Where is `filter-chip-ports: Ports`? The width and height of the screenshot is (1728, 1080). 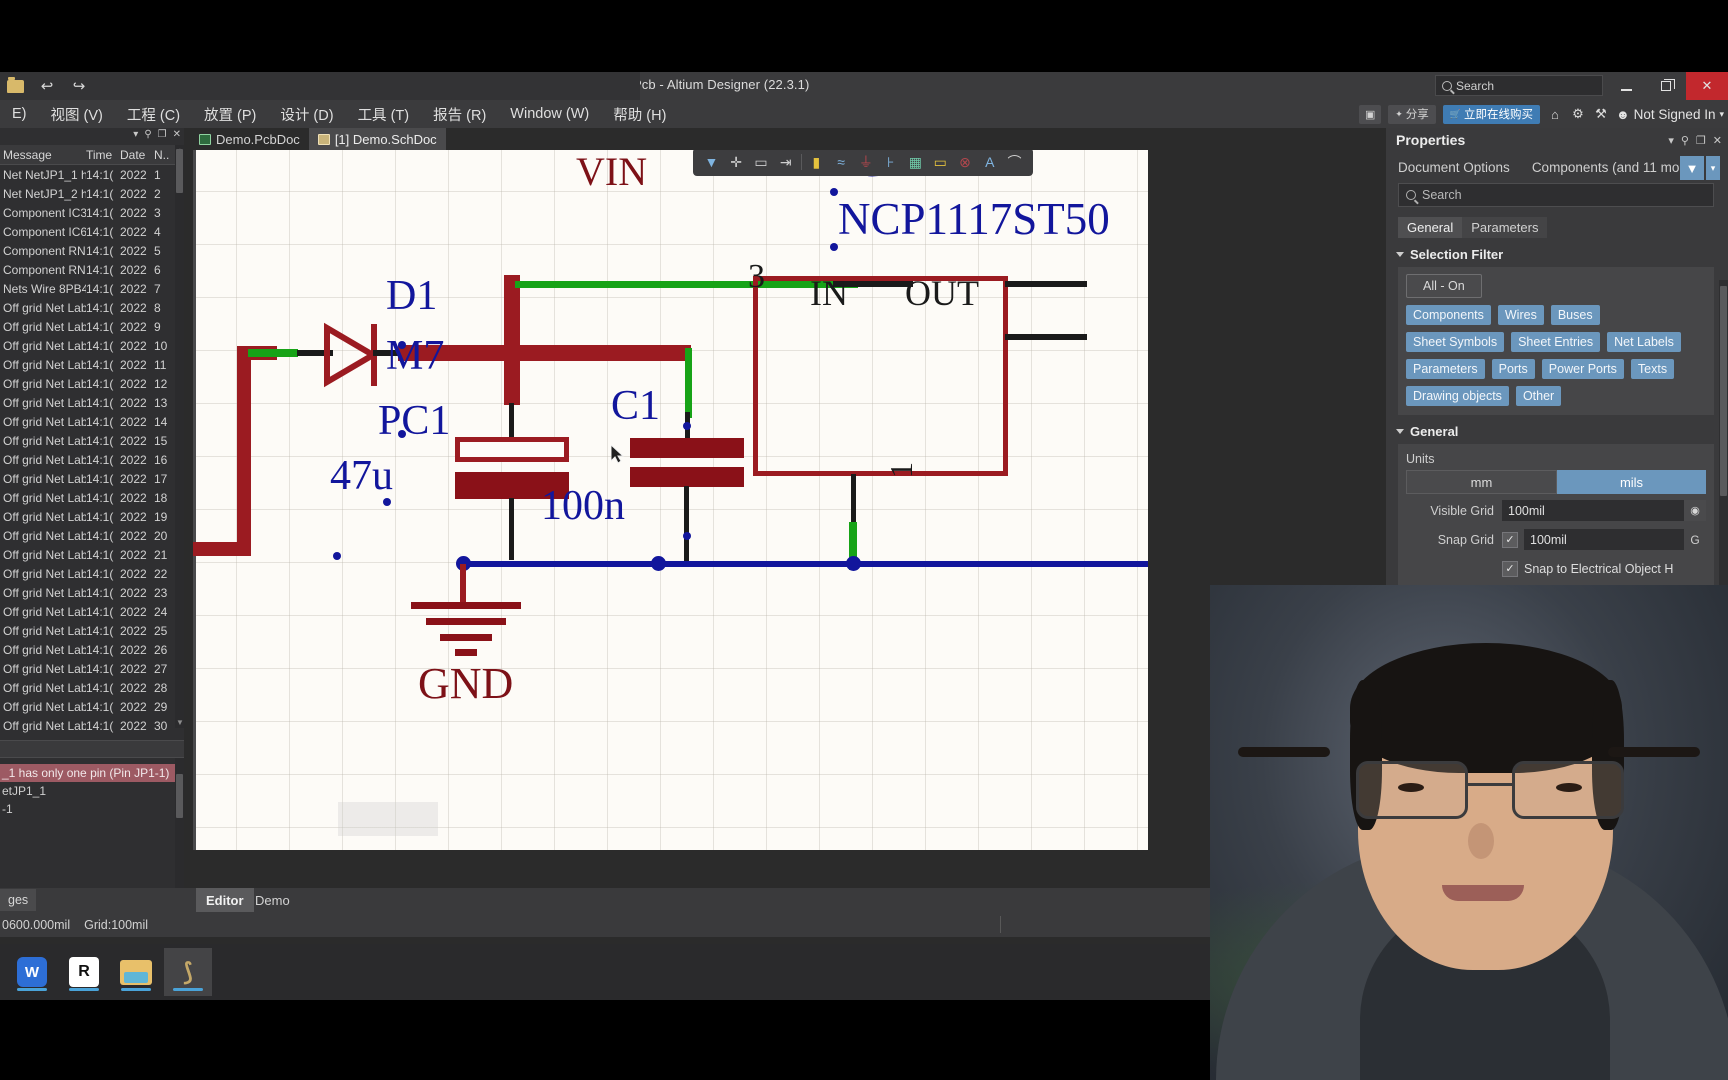
filter-chip-ports: Ports is located at coordinates (1513, 369).